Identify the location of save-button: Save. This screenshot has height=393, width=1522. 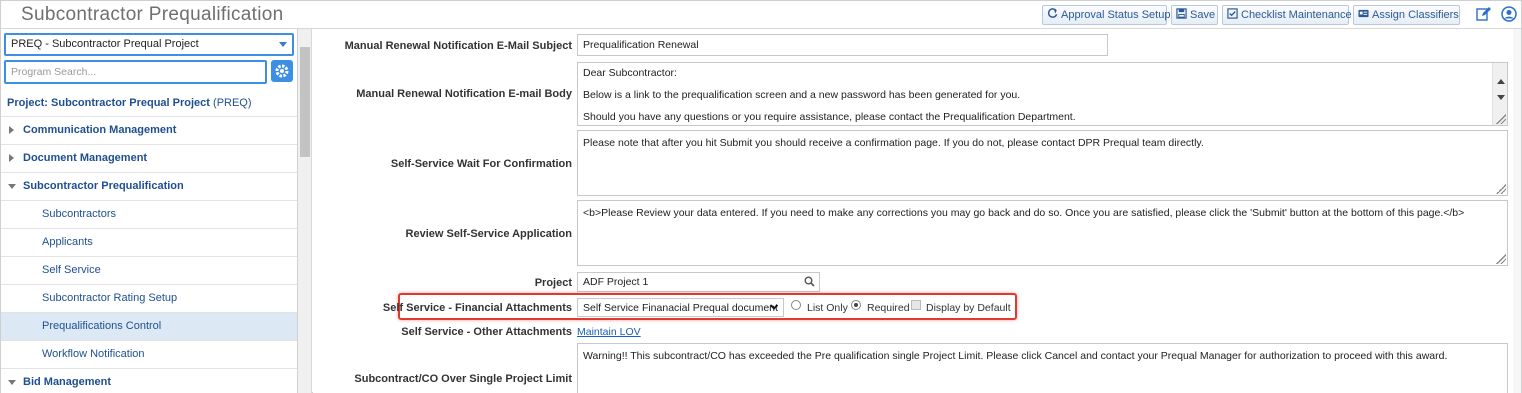
(1194, 15).